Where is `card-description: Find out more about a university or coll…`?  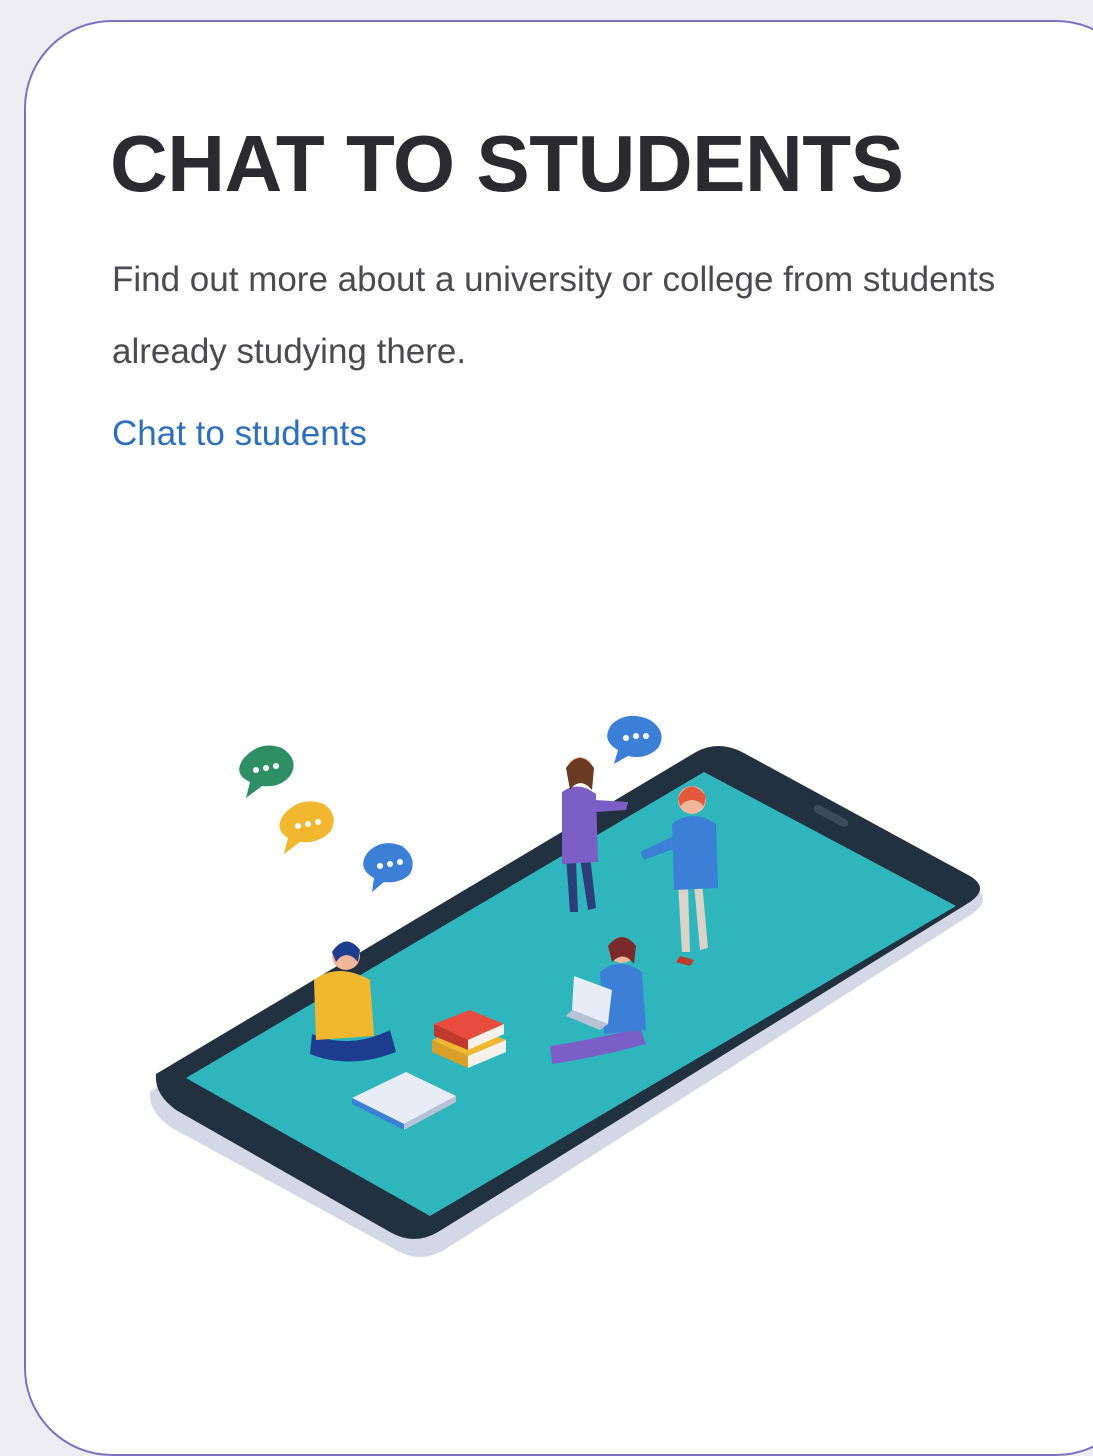
card-description: Find out more about a university or coll… is located at coordinates (554, 315).